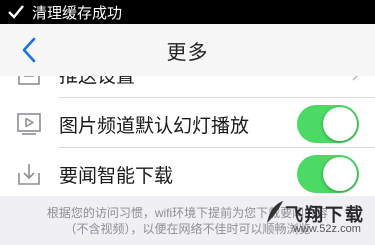 The height and width of the screenshot is (245, 375). What do you see at coordinates (16, 12) in the screenshot?
I see `checkmark-icon` at bounding box center [16, 12].